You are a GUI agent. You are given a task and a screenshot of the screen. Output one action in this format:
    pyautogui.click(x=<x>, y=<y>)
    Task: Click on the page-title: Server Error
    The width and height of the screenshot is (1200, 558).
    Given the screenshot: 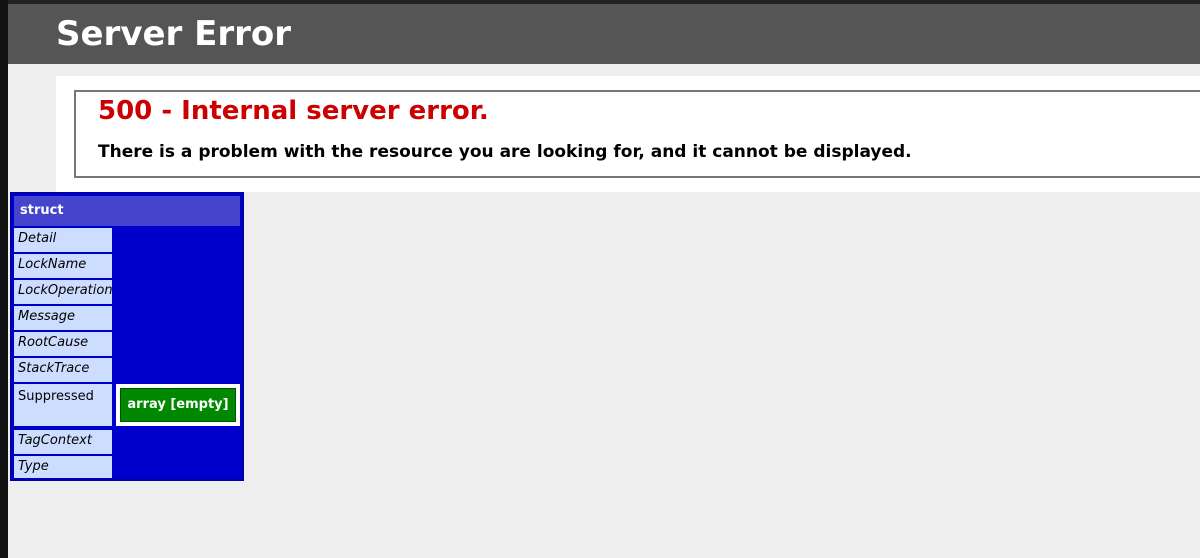 What is the action you would take?
    pyautogui.click(x=174, y=34)
    